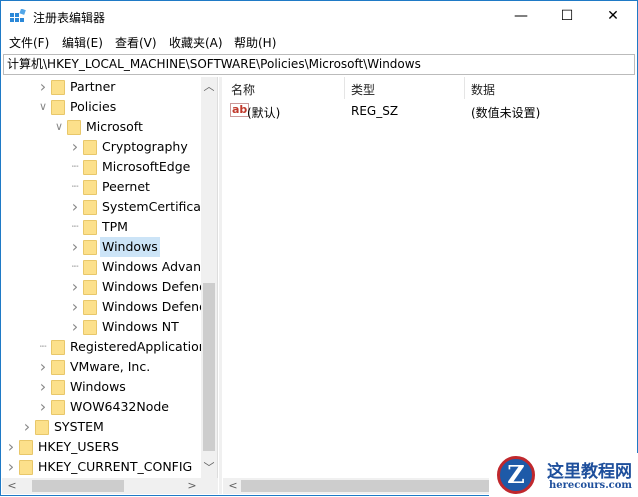 The height and width of the screenshot is (497, 638). Describe the element at coordinates (209, 87) in the screenshot. I see `scroll-up-icon: ︿` at that location.